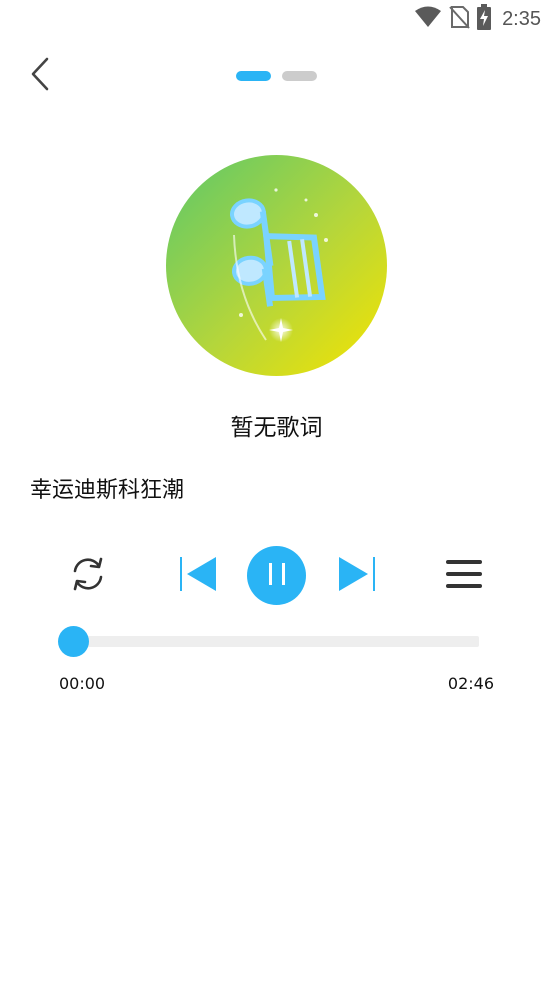  I want to click on progress-track, so click(276, 641).